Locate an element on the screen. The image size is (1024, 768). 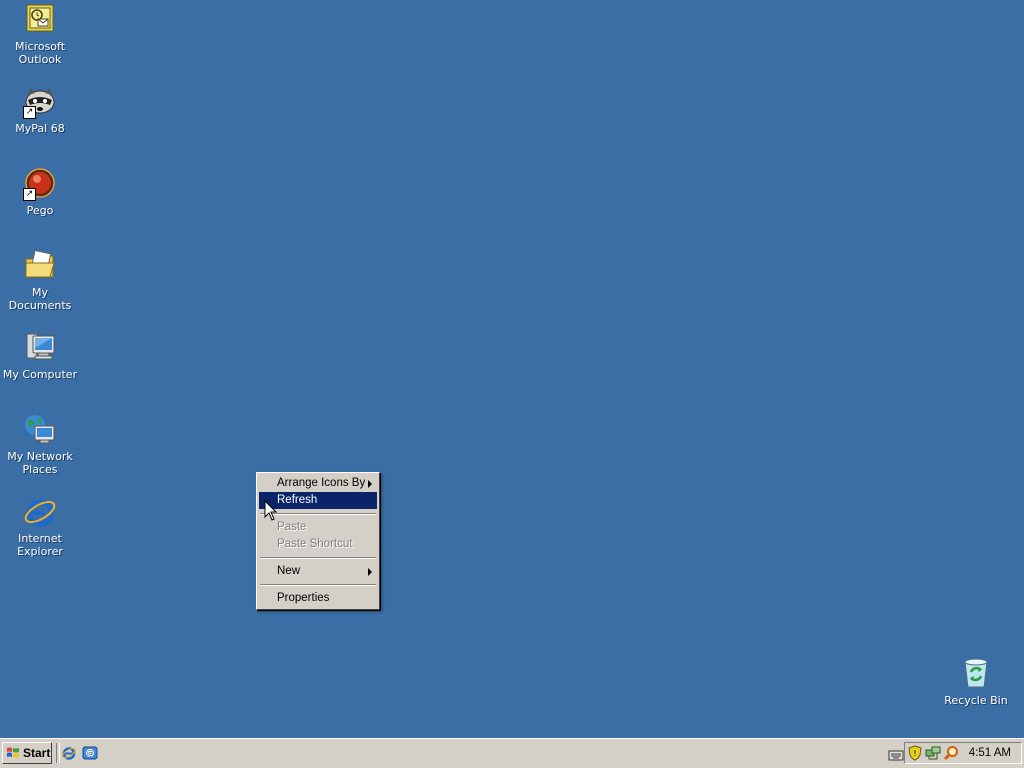
computer-icon is located at coordinates (40, 348).